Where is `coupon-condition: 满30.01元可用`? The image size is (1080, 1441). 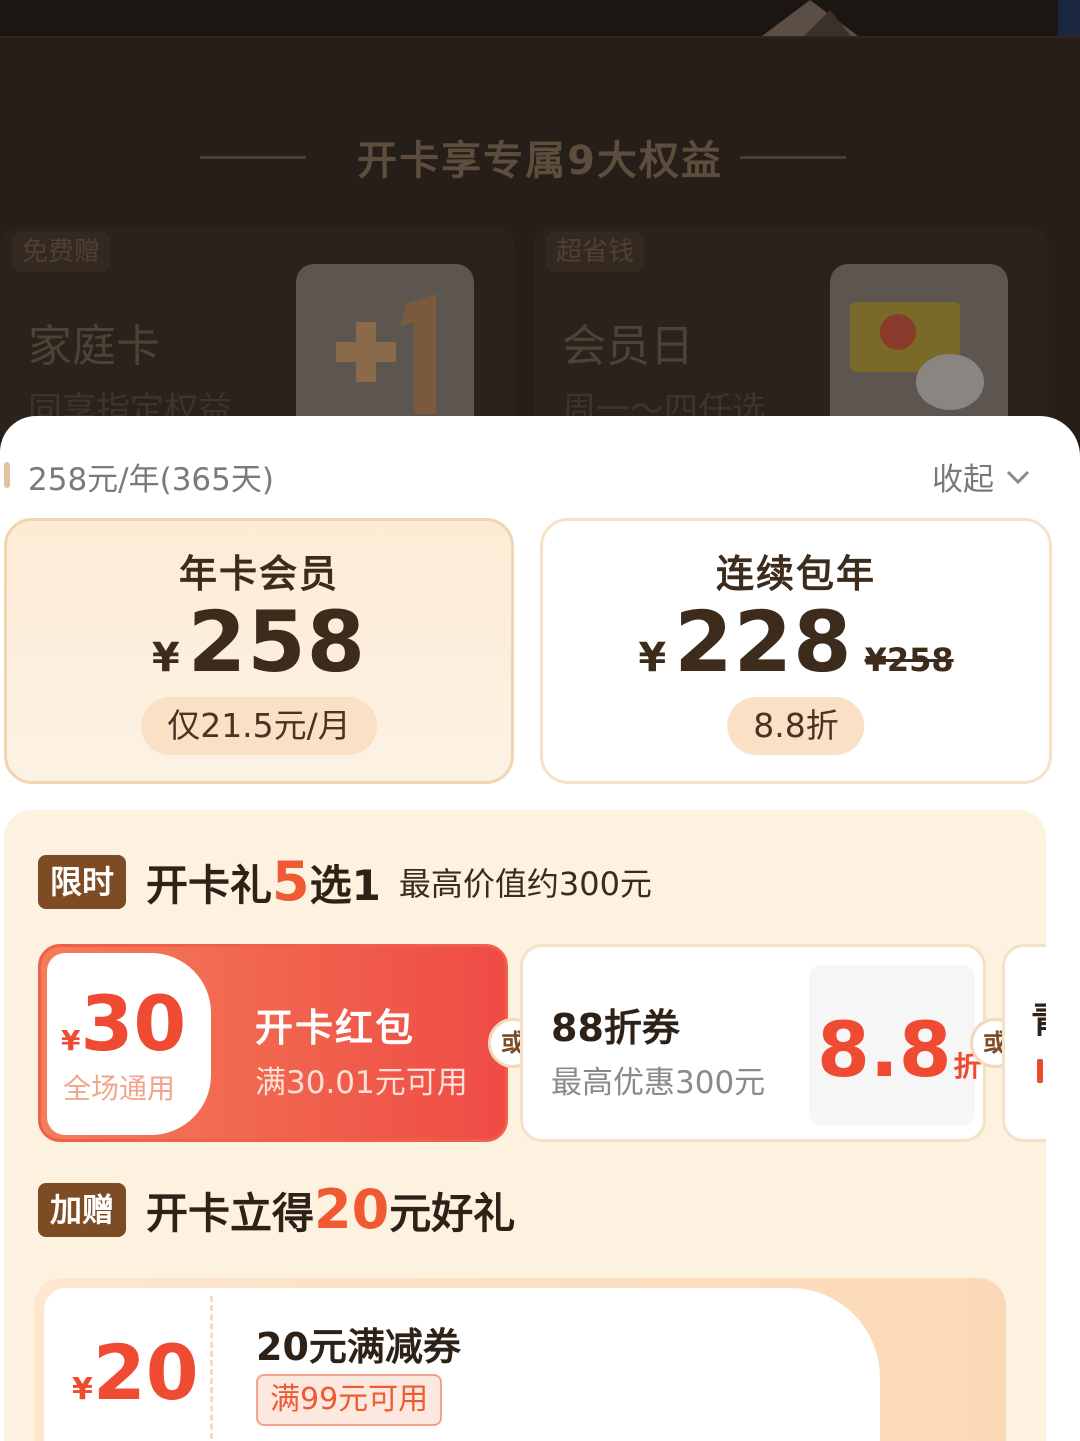 coupon-condition: 满30.01元可用 is located at coordinates (361, 1083).